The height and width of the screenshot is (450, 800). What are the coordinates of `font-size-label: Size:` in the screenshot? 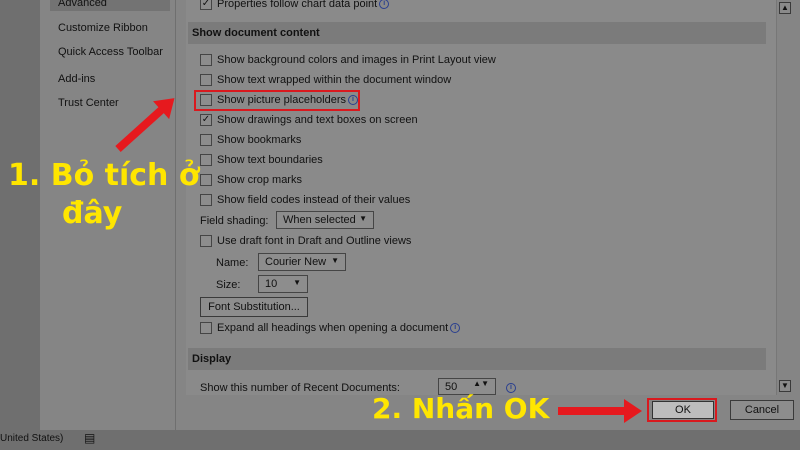 It's located at (228, 285).